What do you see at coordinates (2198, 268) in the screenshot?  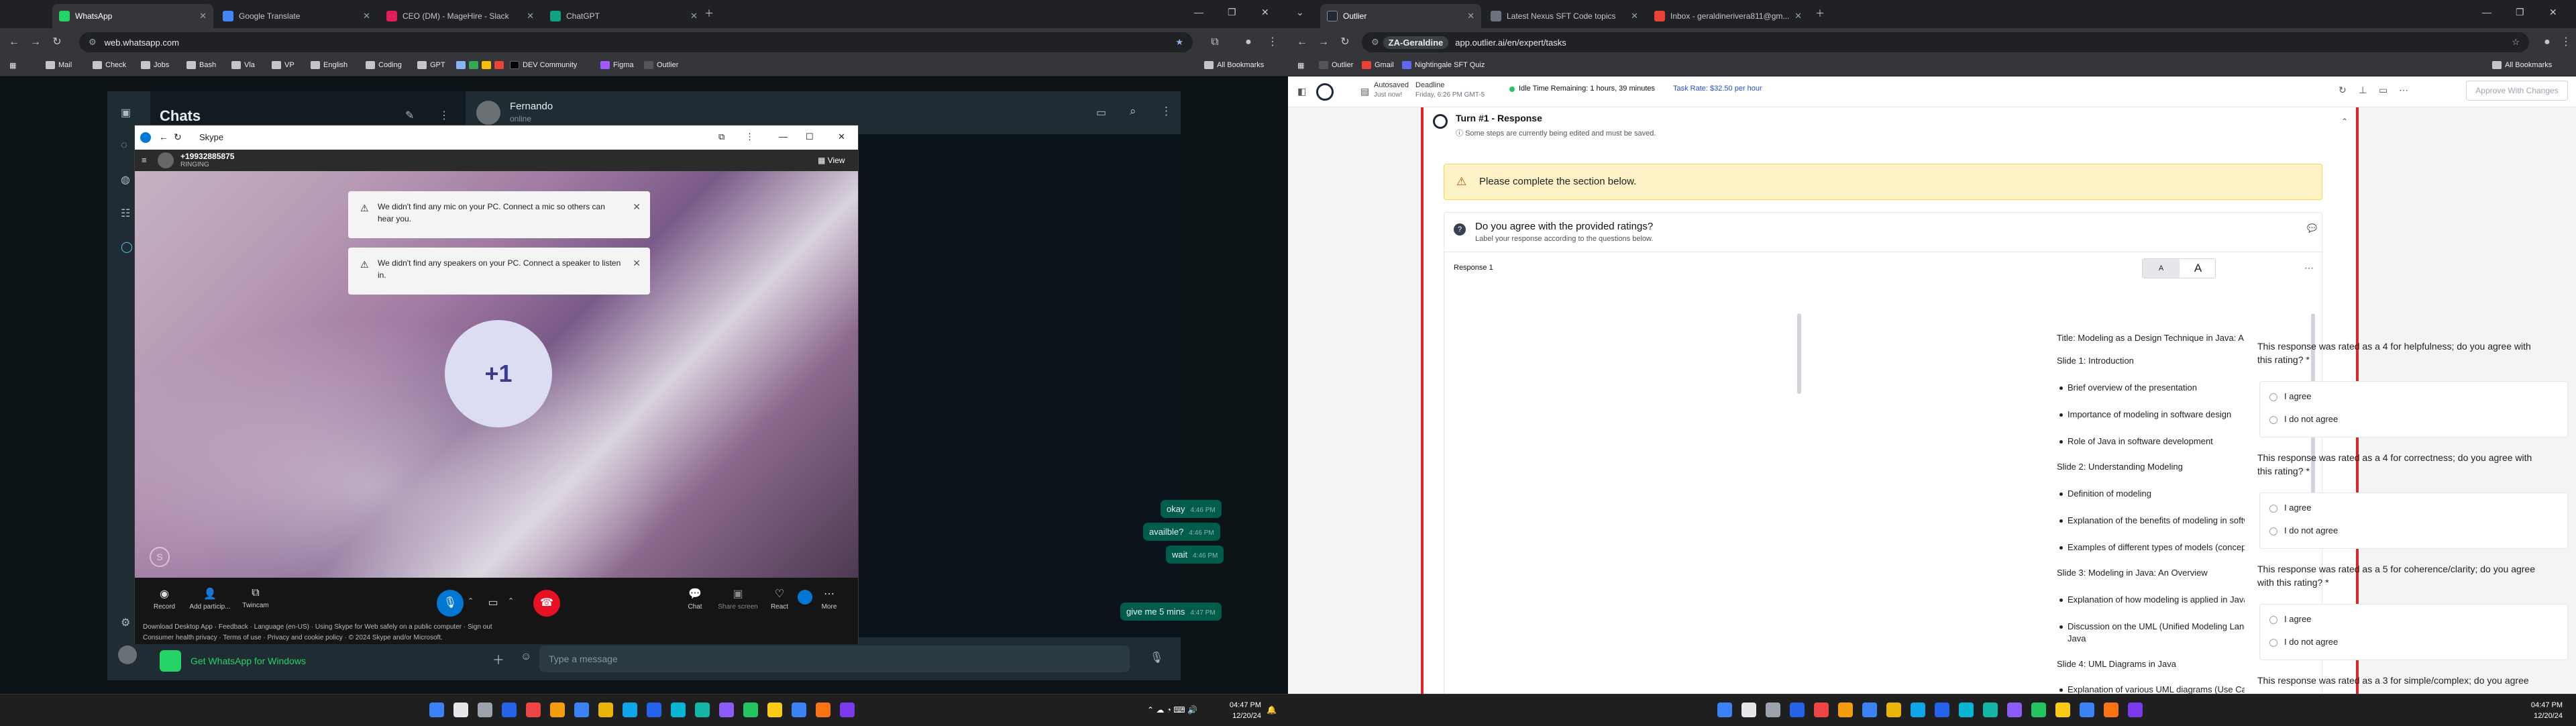 I see `font-large-button: A` at bounding box center [2198, 268].